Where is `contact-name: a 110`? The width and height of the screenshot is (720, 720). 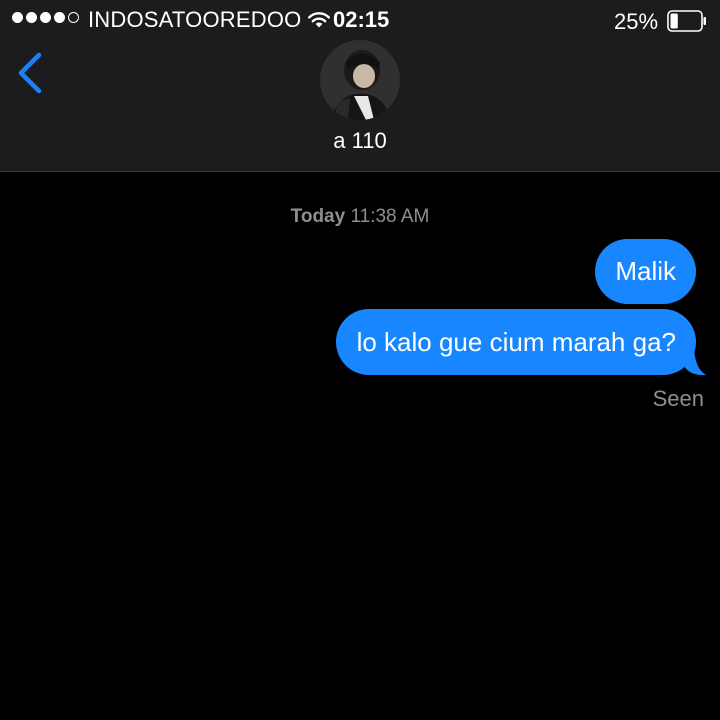 contact-name: a 110 is located at coordinates (360, 141).